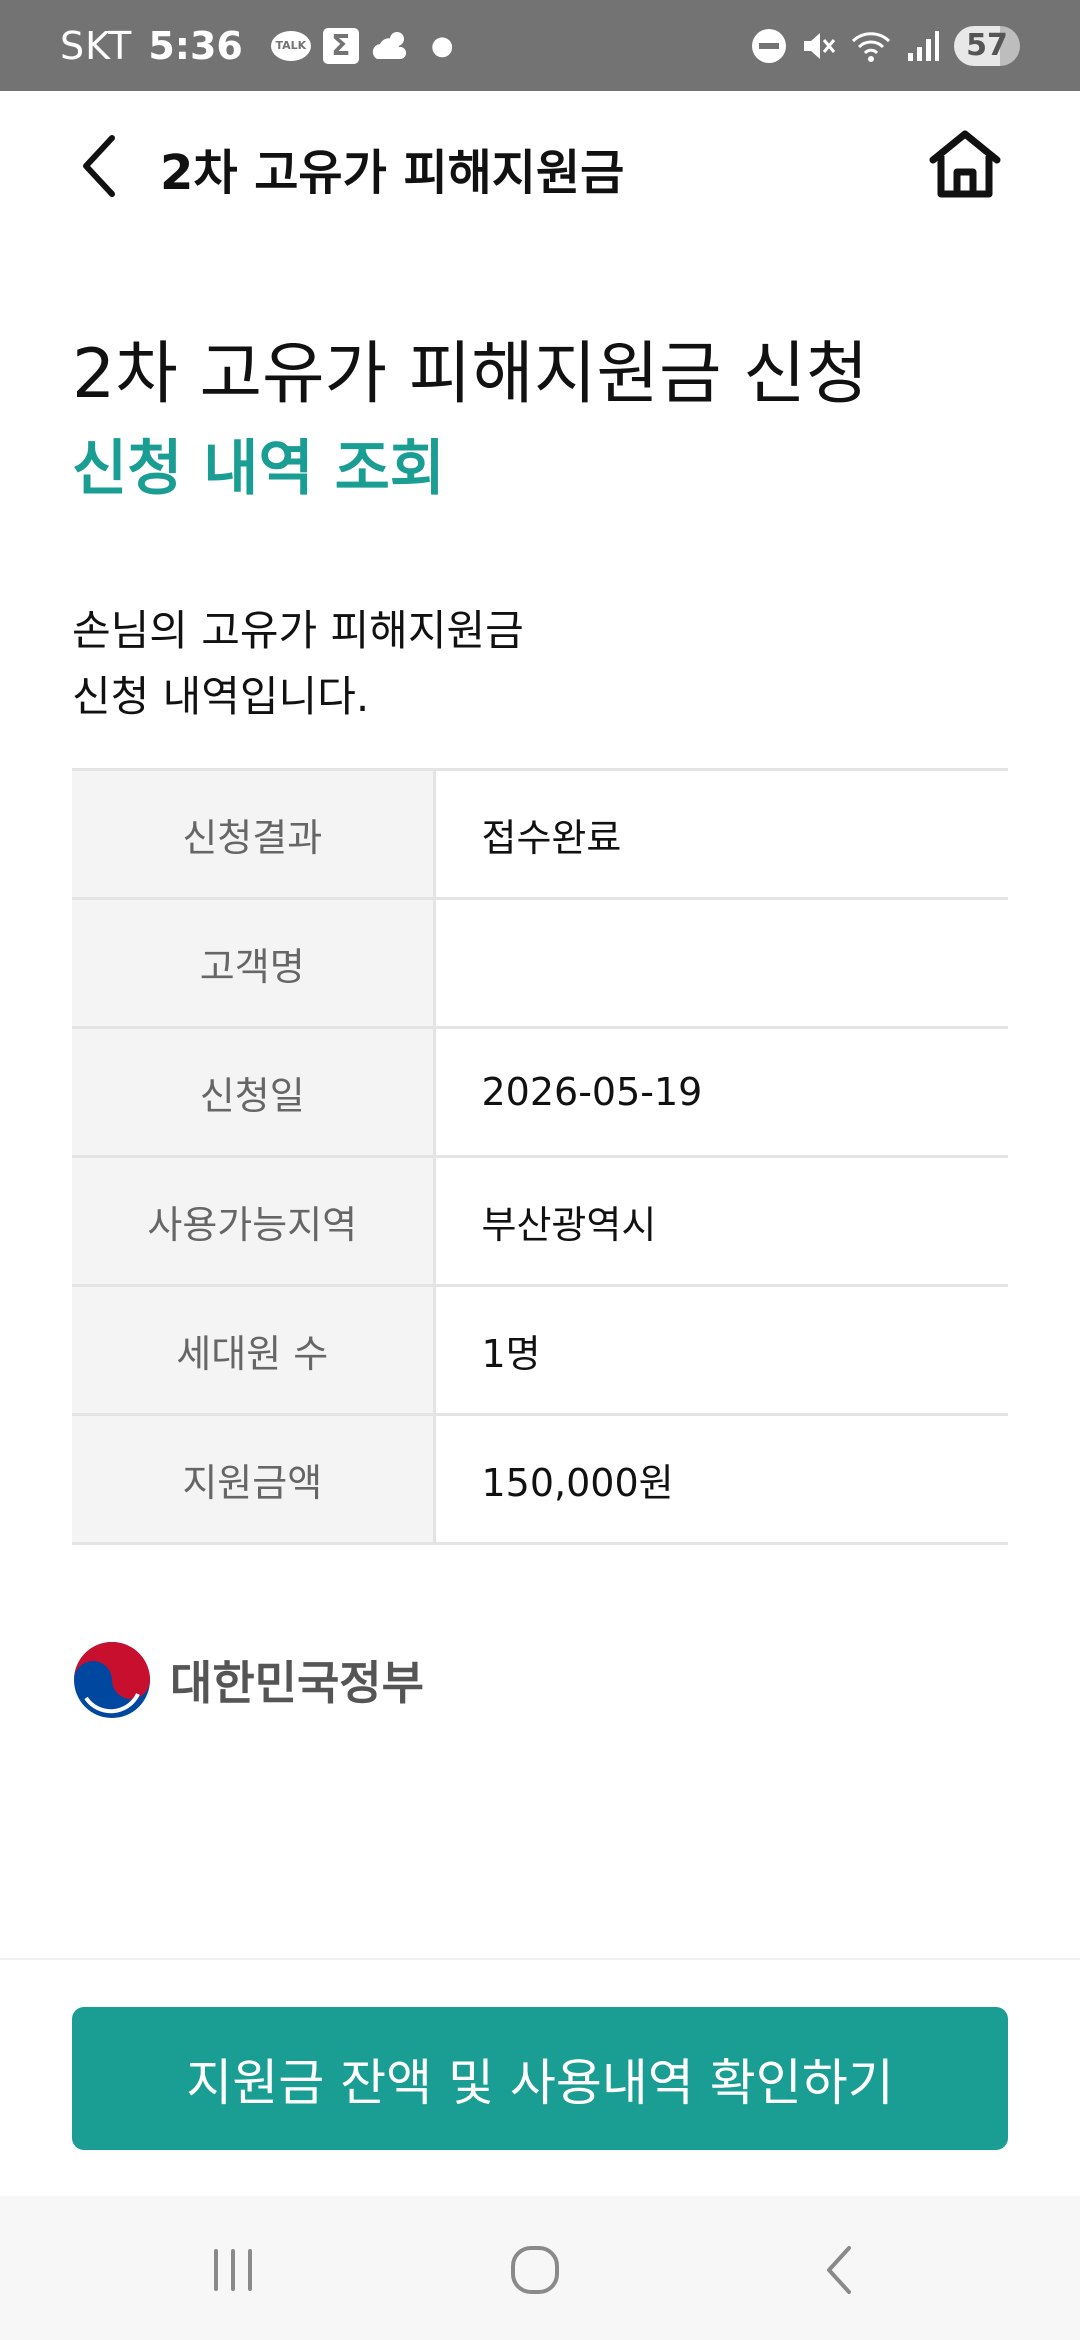 This screenshot has height=2340, width=1080. I want to click on table-row-date: 신청일 2026-05-19, so click(540, 1091).